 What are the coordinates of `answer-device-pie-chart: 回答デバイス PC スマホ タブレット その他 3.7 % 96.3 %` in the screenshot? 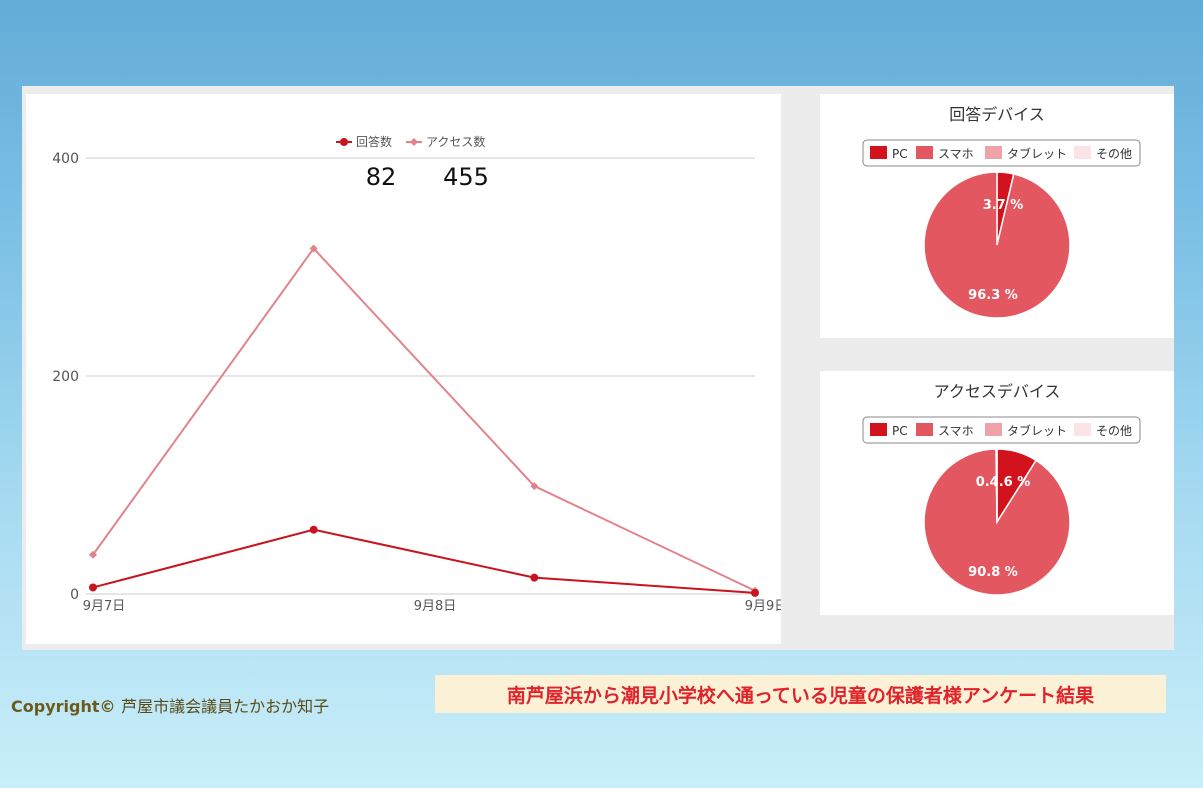 It's located at (1001, 212).